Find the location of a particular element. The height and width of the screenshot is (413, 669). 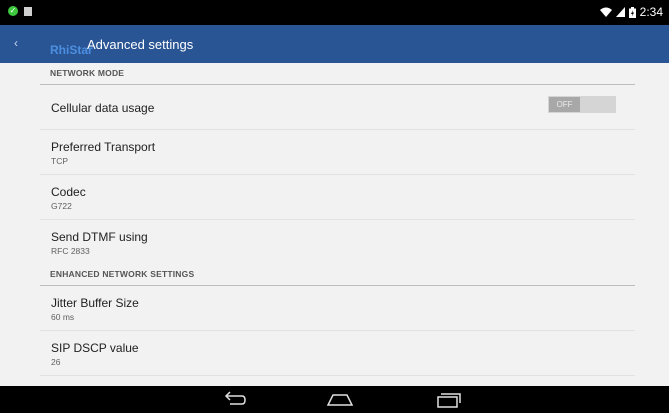

status-bar: ✓ 2:34 is located at coordinates (334, 12).